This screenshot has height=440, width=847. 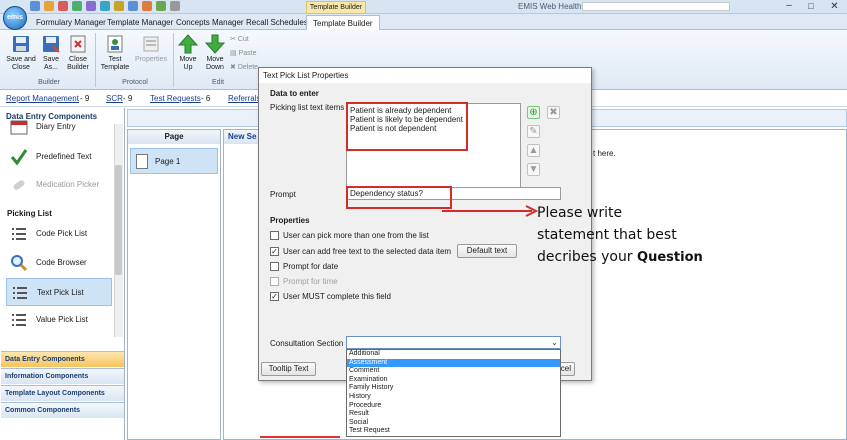 I want to click on section-properties: Properties, so click(x=290, y=220).